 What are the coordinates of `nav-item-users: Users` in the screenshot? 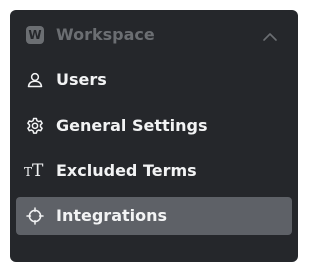 It's located at (154, 80).